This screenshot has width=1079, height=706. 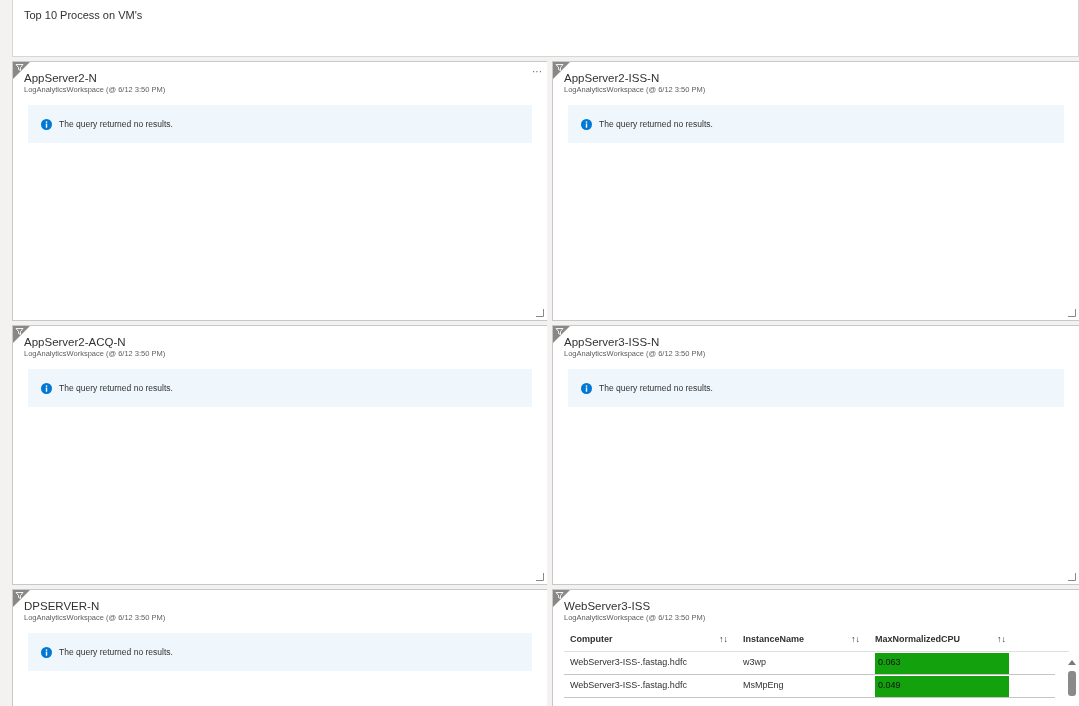 What do you see at coordinates (1072, 683) in the screenshot?
I see `scrollbar-thumb` at bounding box center [1072, 683].